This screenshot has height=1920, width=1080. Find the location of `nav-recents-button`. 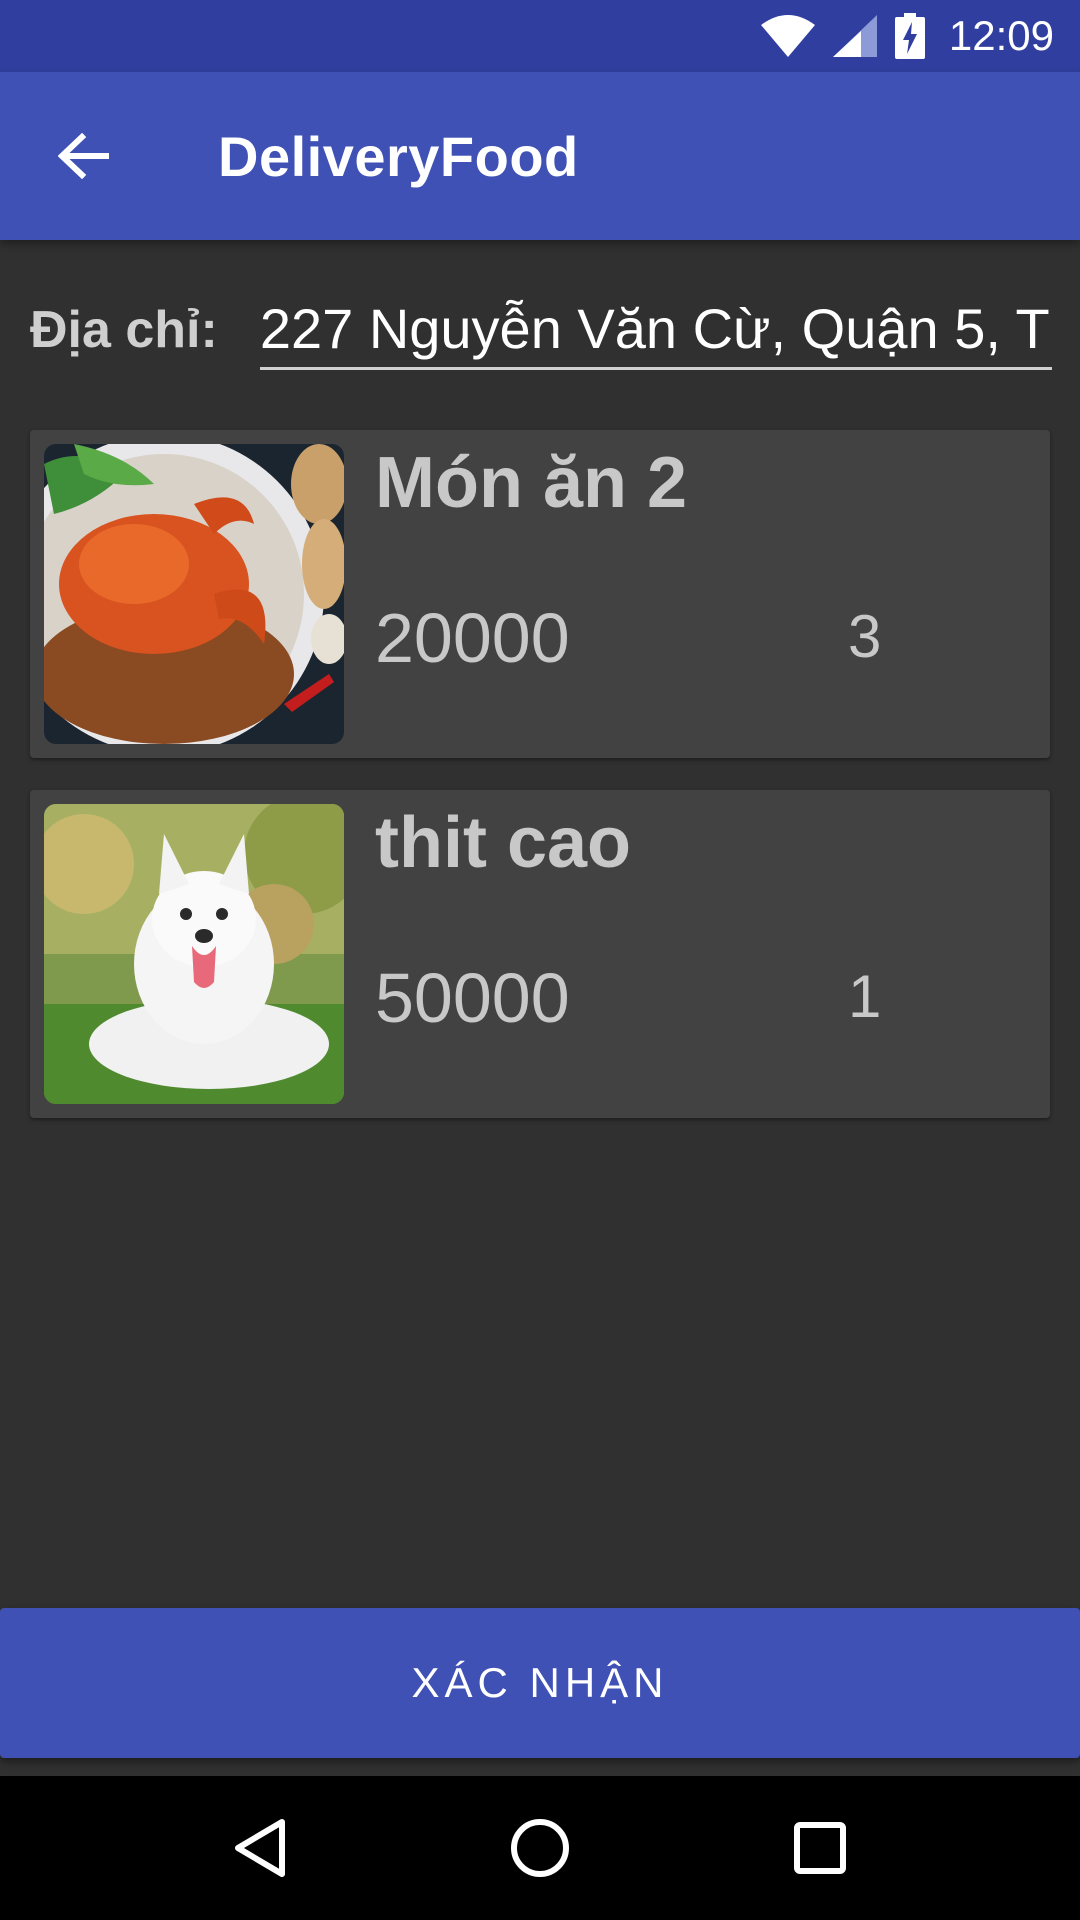

nav-recents-button is located at coordinates (820, 1848).